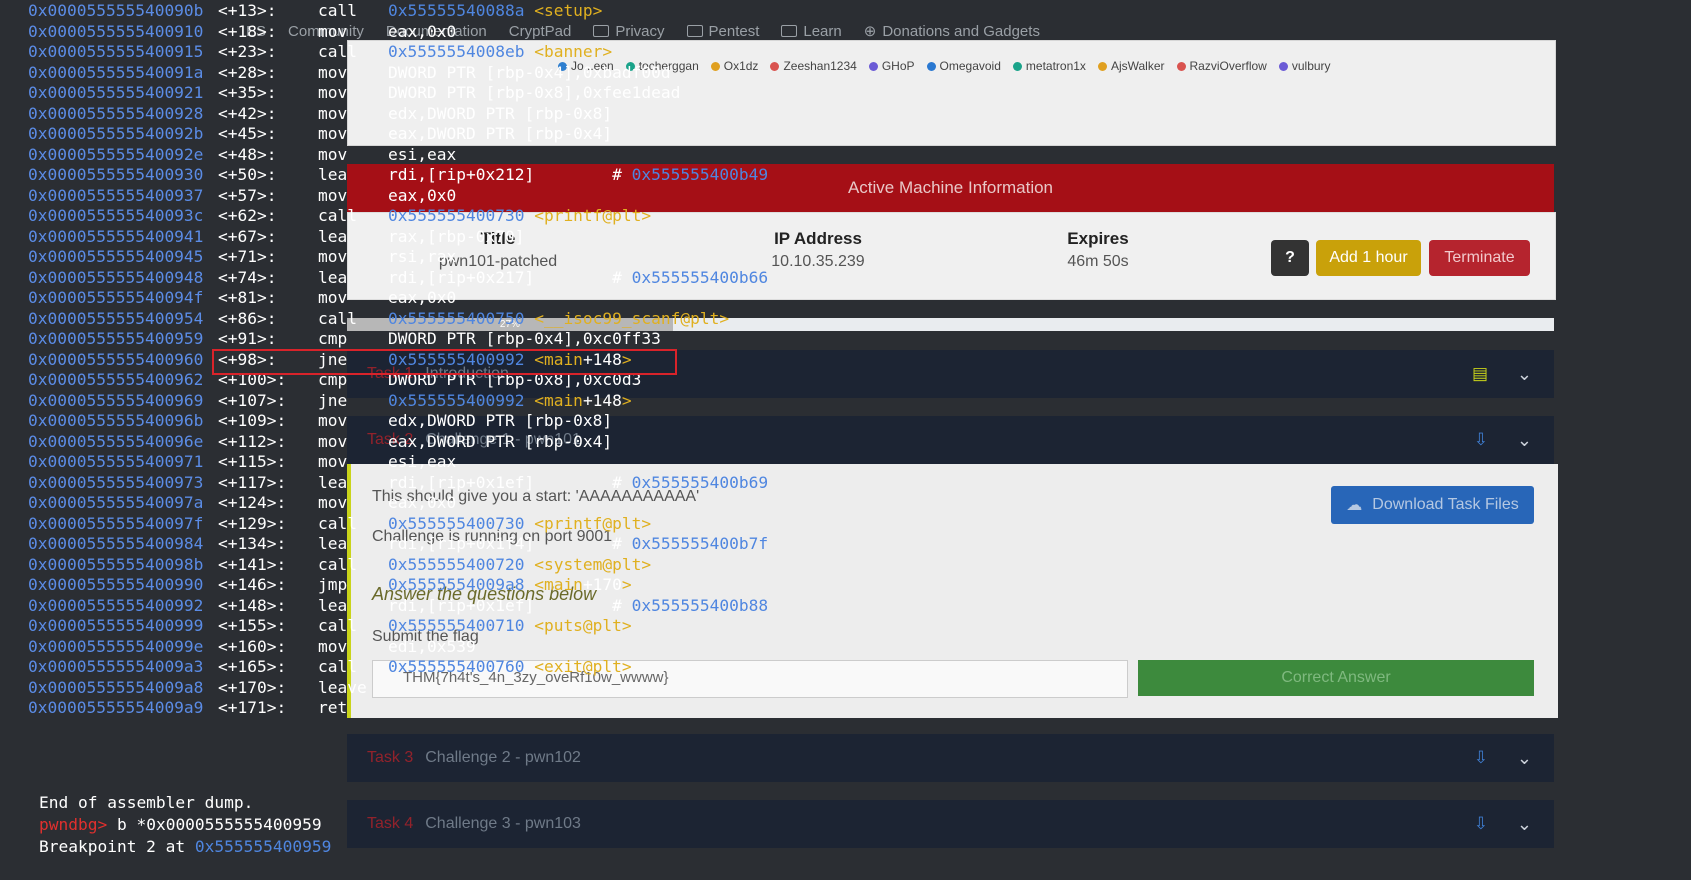 This screenshot has height=880, width=1691. I want to click on asm-operands: 0x555555400992 <main+148>, so click(510, 401).